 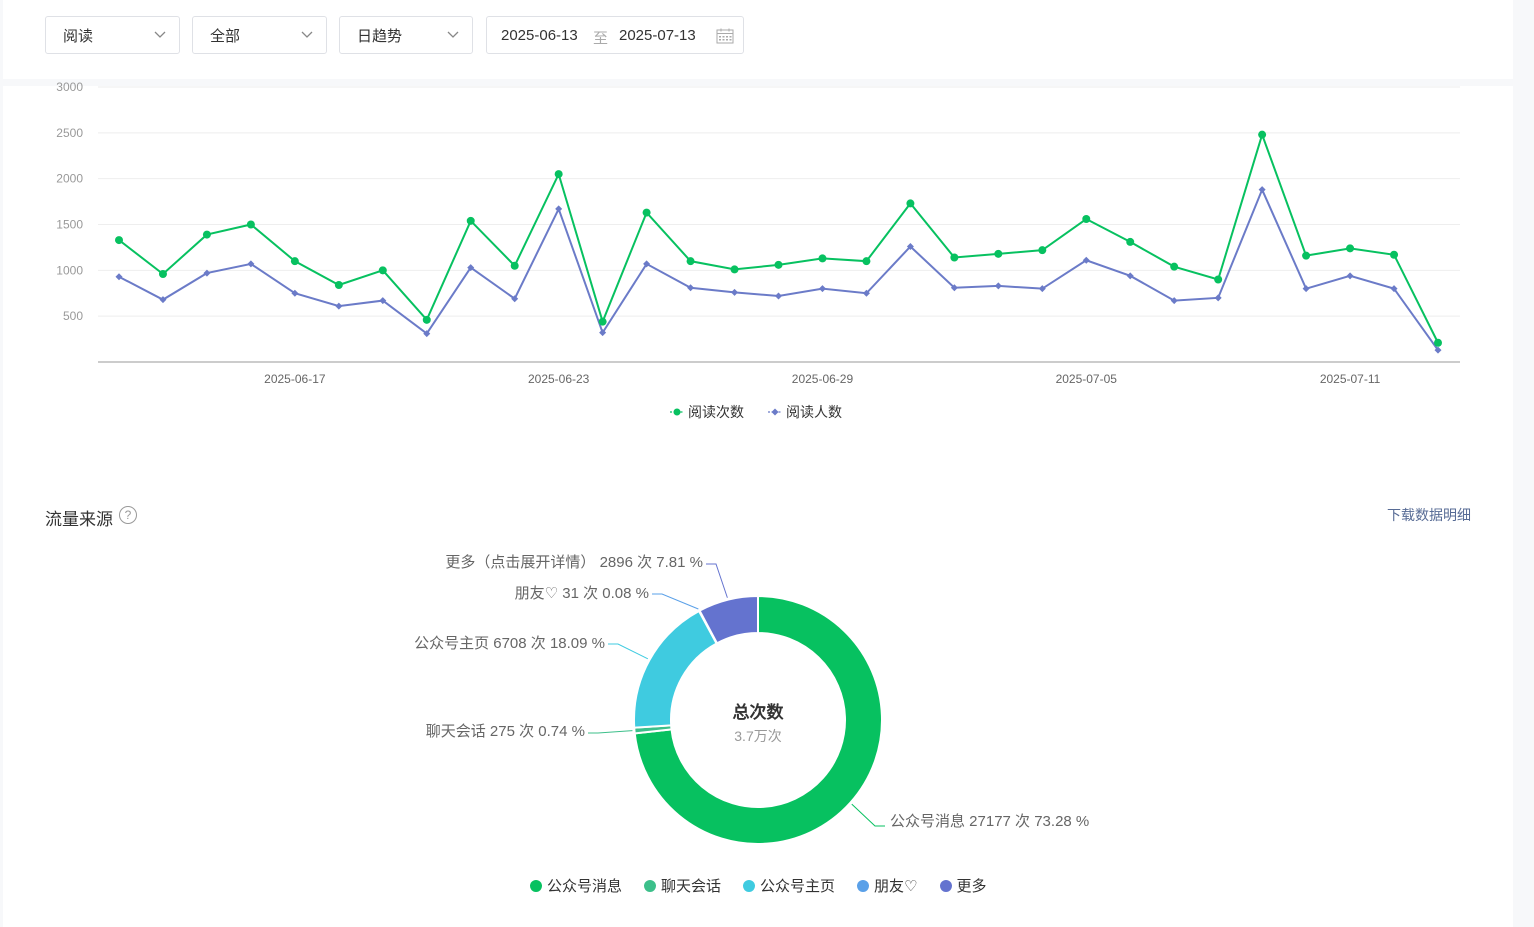 I want to click on legend-item: 阅读人数, so click(x=805, y=412).